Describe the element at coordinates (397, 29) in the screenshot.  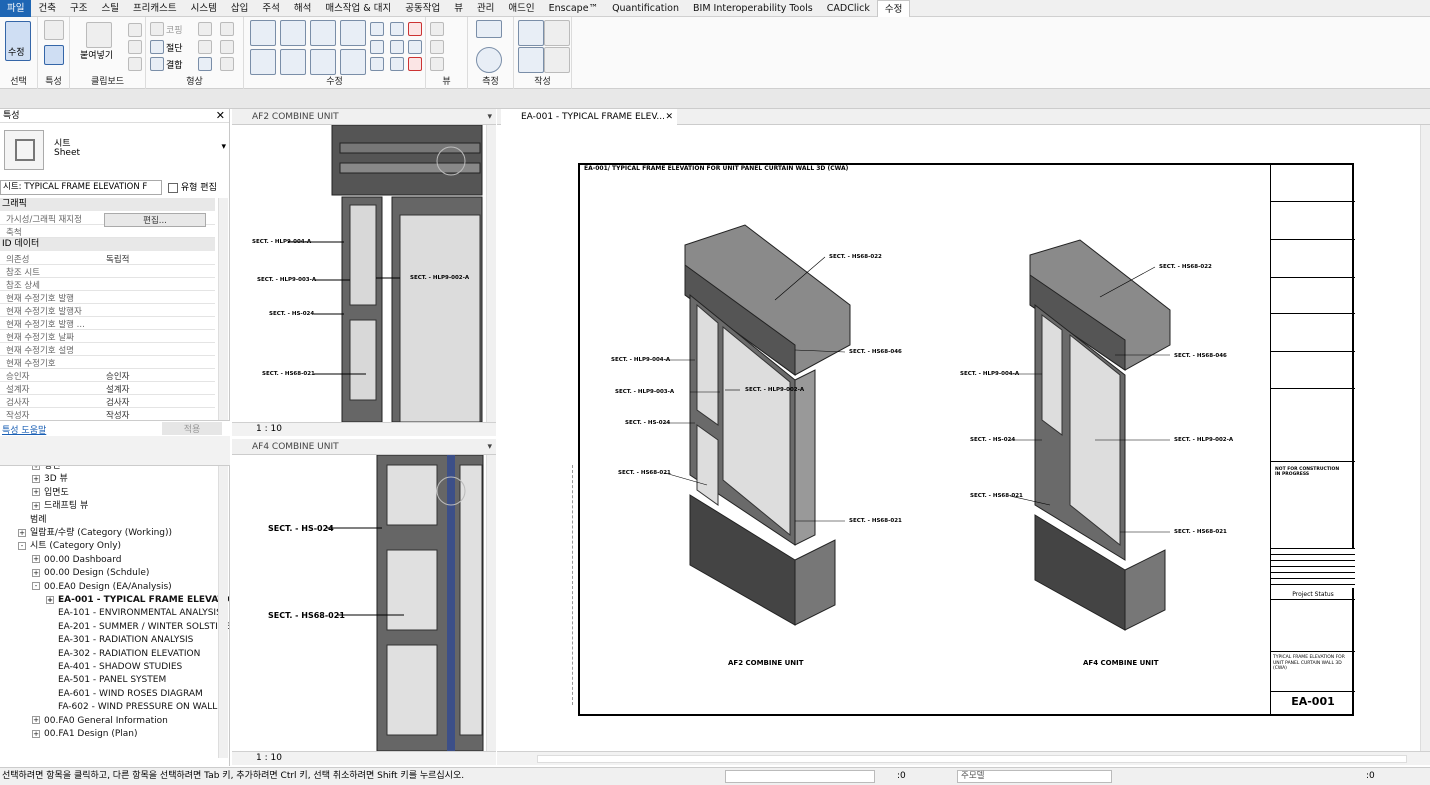
I see `split-gap-icon` at that location.